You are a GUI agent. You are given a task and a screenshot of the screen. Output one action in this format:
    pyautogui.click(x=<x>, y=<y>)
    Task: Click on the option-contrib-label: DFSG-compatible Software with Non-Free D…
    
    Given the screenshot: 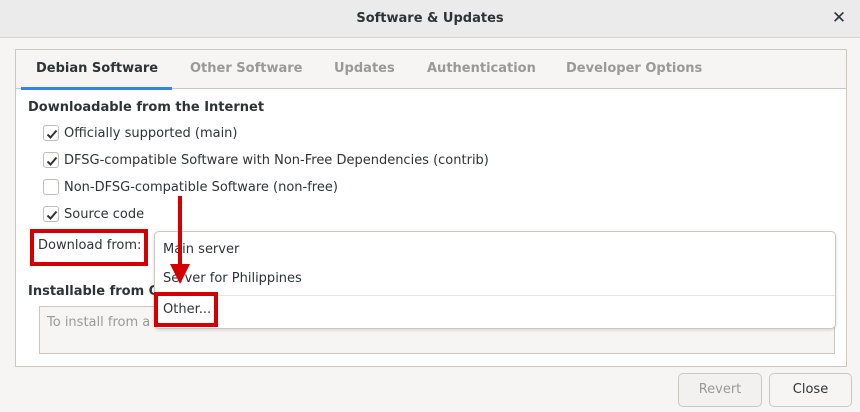 What is the action you would take?
    pyautogui.click(x=276, y=160)
    